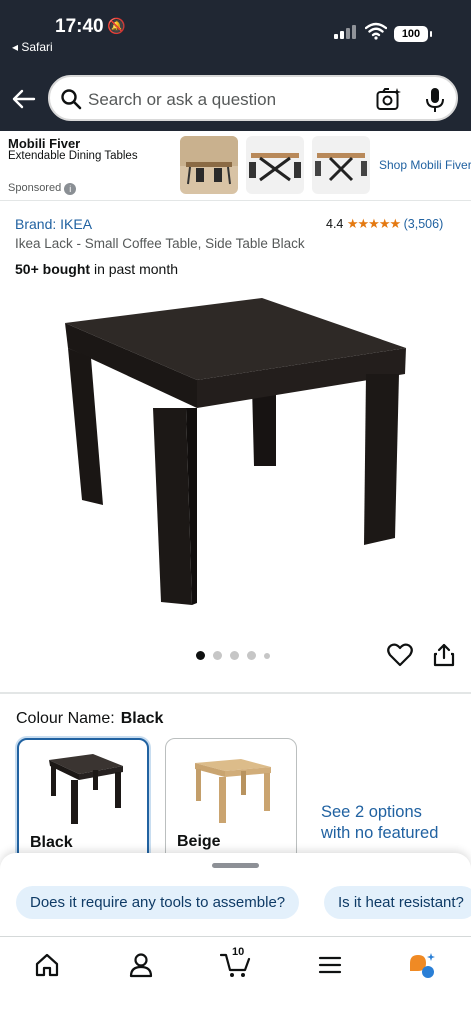 The image size is (471, 1024). I want to click on signal-icon, so click(345, 32).